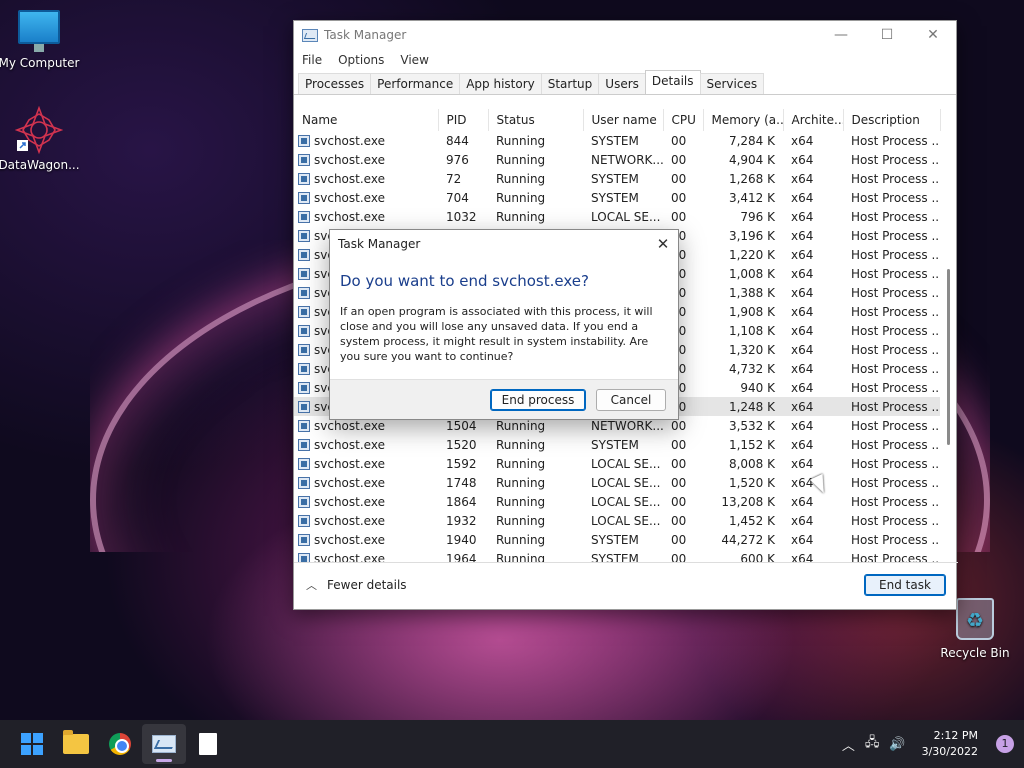  Describe the element at coordinates (751, 235) in the screenshot. I see `memory-cell: 3,196 K` at that location.